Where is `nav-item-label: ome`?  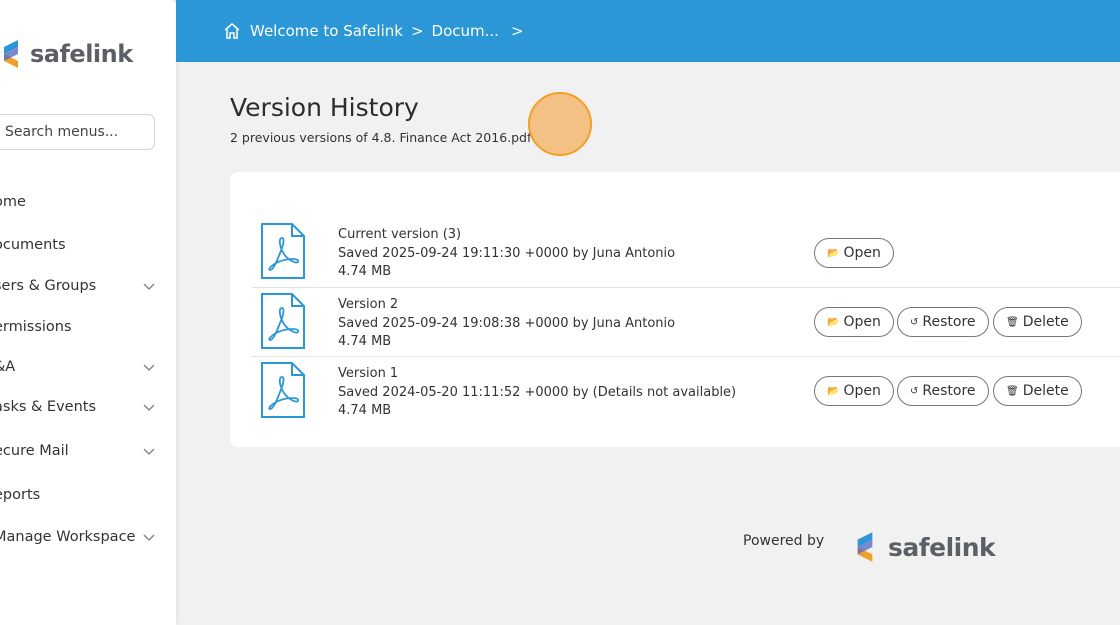
nav-item-label: ome is located at coordinates (13, 202).